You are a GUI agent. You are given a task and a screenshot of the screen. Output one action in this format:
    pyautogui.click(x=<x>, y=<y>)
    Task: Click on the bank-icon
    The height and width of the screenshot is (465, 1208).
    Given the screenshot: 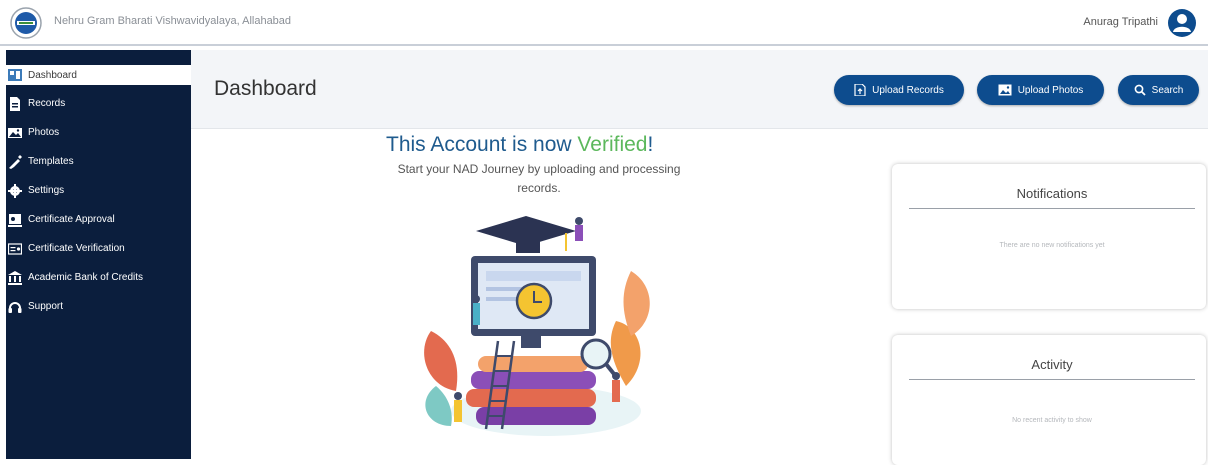 What is the action you would take?
    pyautogui.click(x=15, y=277)
    